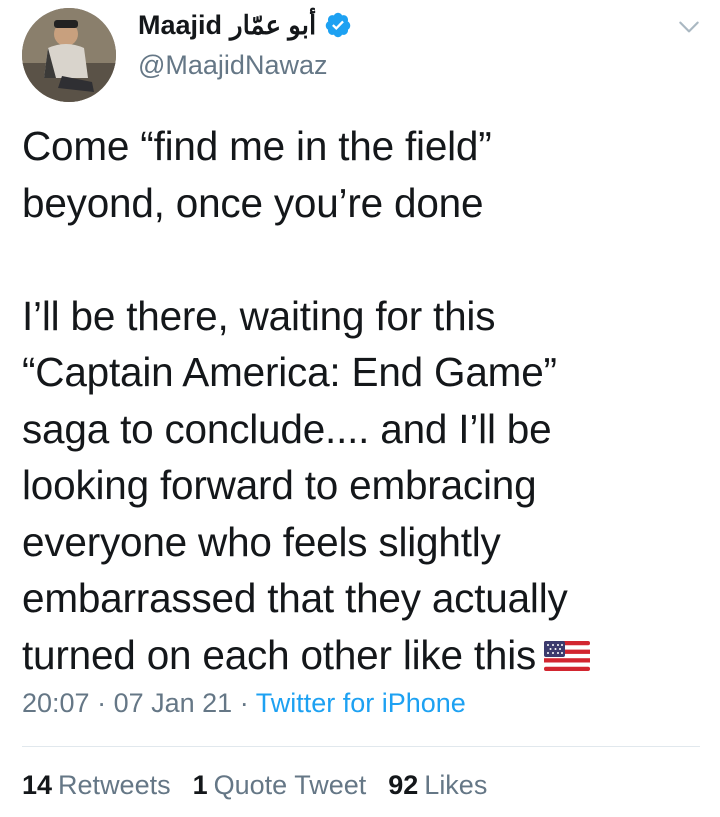 Image resolution: width=720 pixels, height=817 pixels. Describe the element at coordinates (361, 703) in the screenshot. I see `tweet-source-link: Twitter for iPhone` at that location.